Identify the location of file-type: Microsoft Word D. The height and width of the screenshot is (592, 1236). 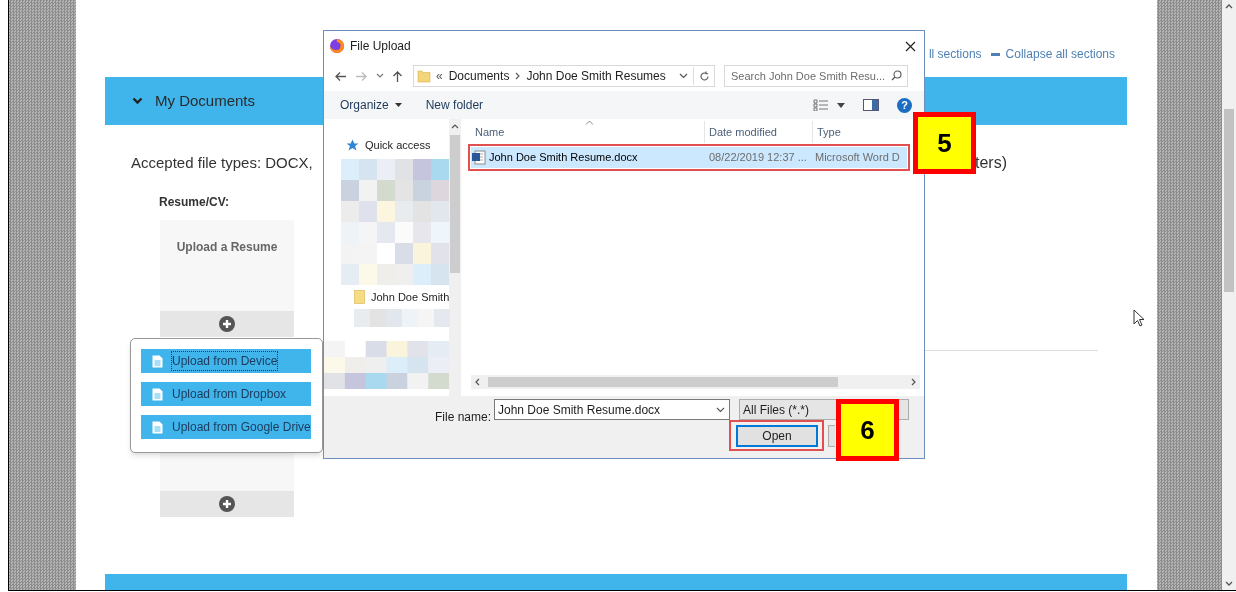
(857, 158).